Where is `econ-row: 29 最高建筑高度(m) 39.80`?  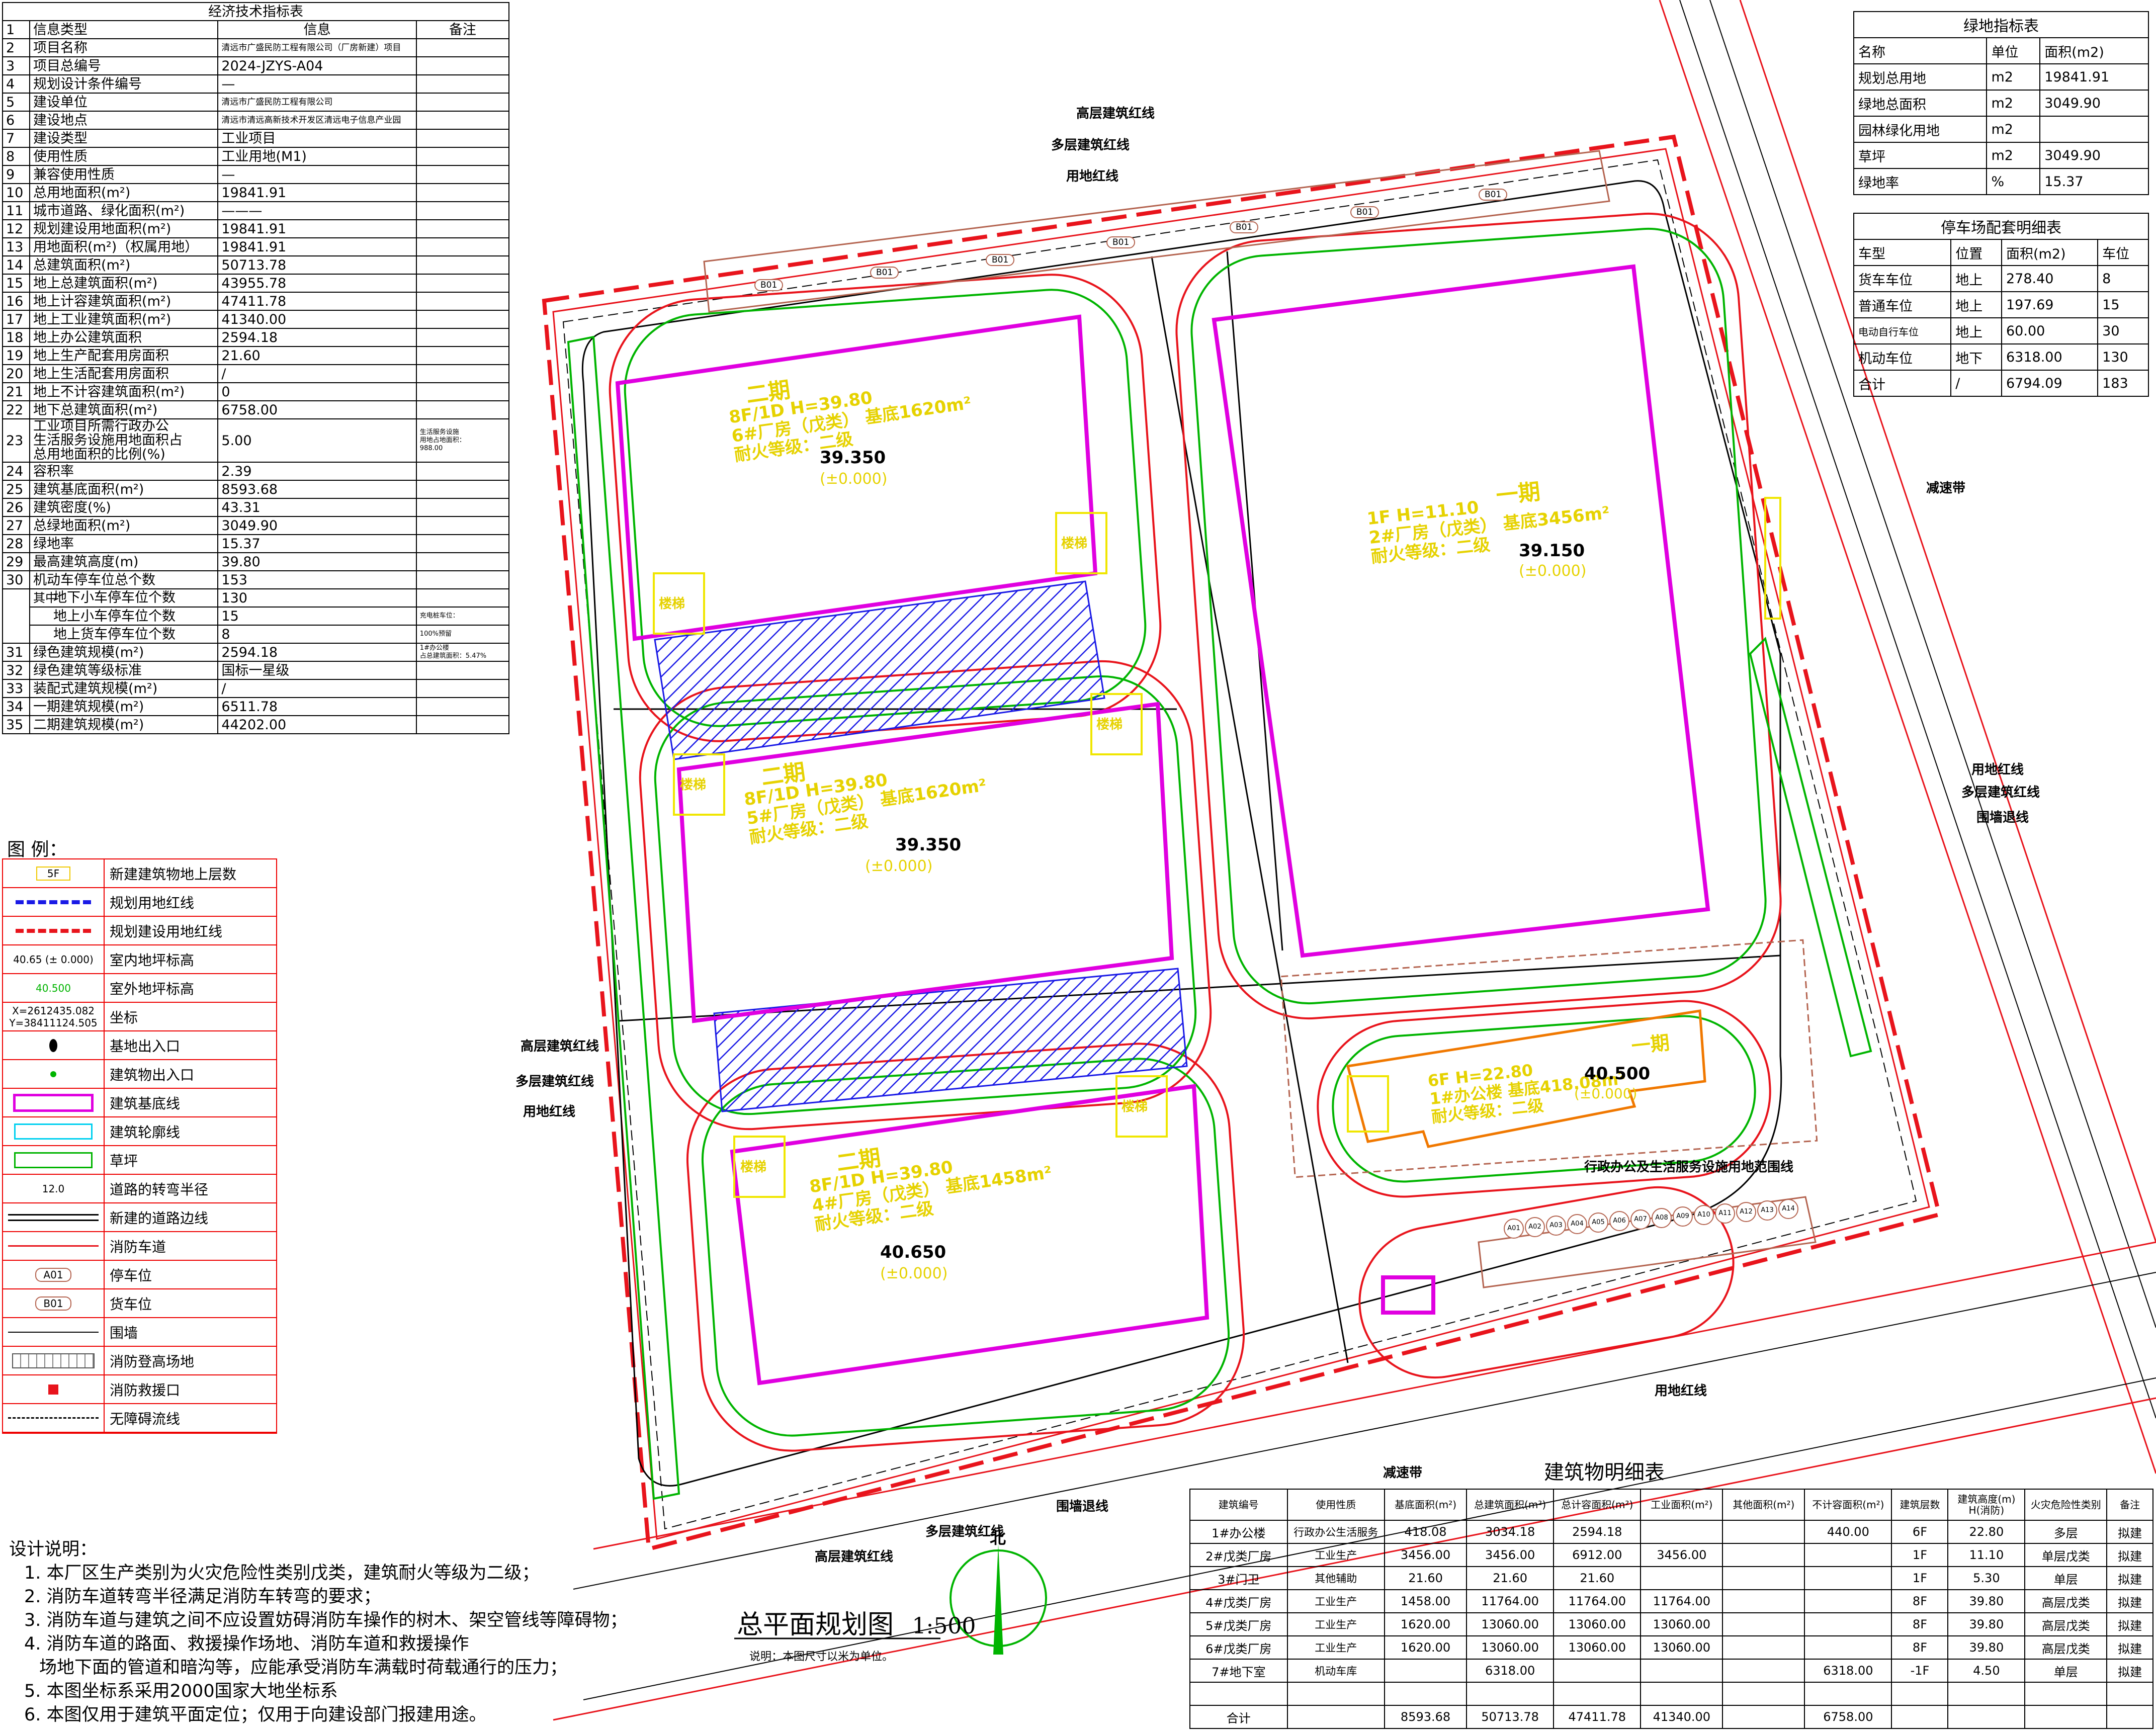
econ-row: 29 最高建筑高度(m) 39.80 is located at coordinates (256, 561).